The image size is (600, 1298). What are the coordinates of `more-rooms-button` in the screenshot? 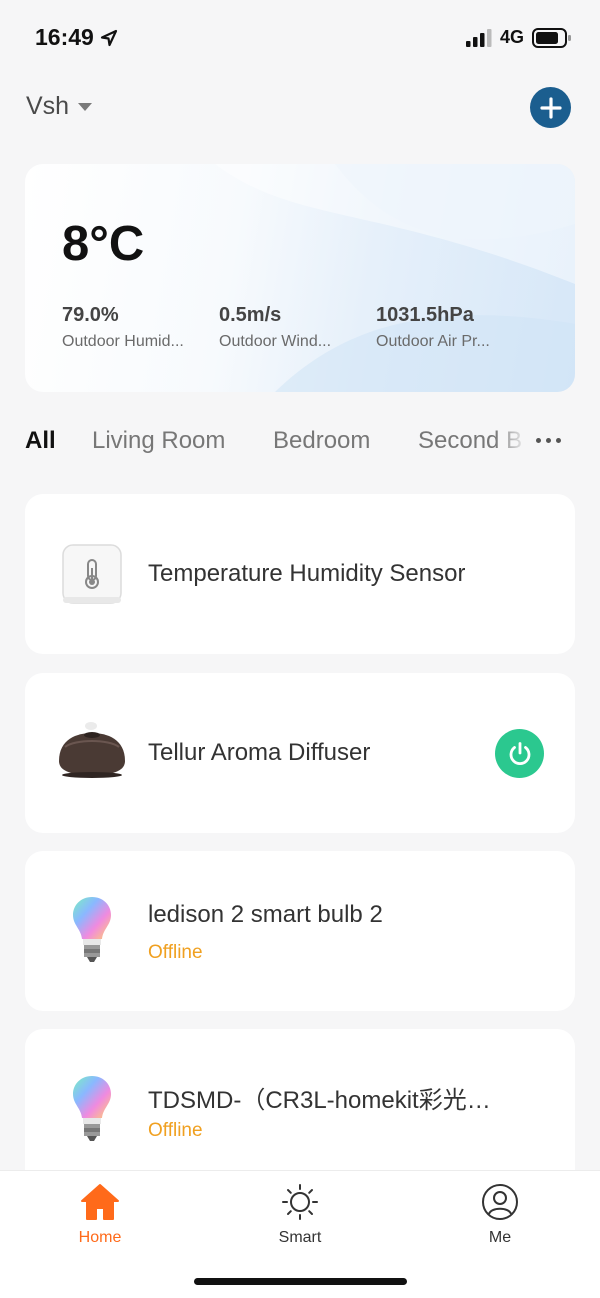 It's located at (548, 440).